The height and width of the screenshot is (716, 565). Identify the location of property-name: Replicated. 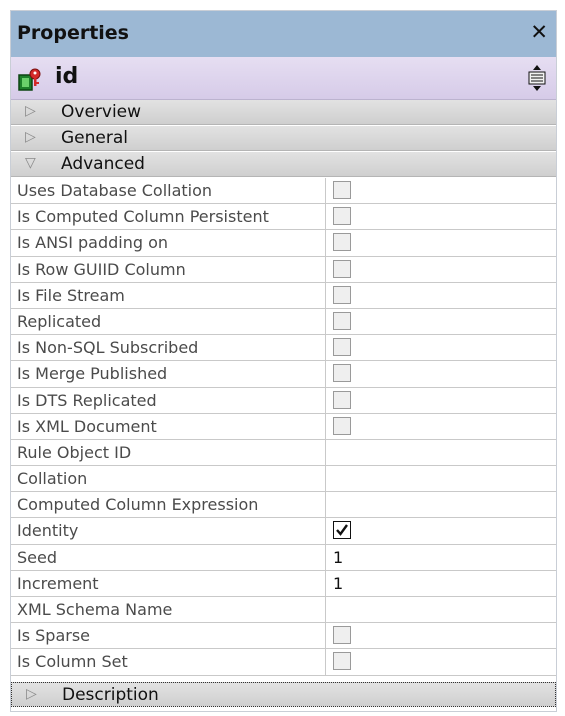
(59, 321).